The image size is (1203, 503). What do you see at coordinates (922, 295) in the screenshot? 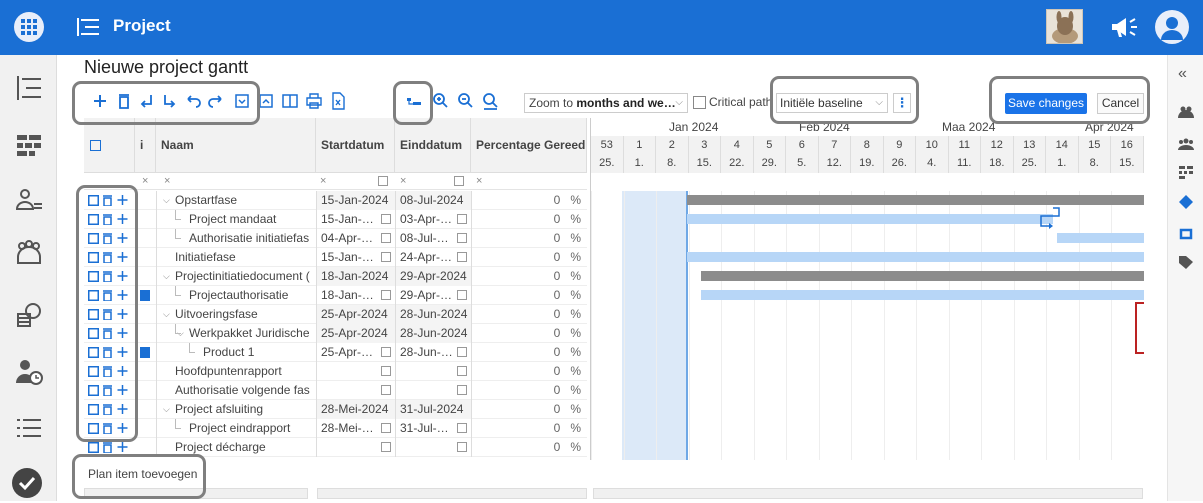
I see `gantt-task-bar` at bounding box center [922, 295].